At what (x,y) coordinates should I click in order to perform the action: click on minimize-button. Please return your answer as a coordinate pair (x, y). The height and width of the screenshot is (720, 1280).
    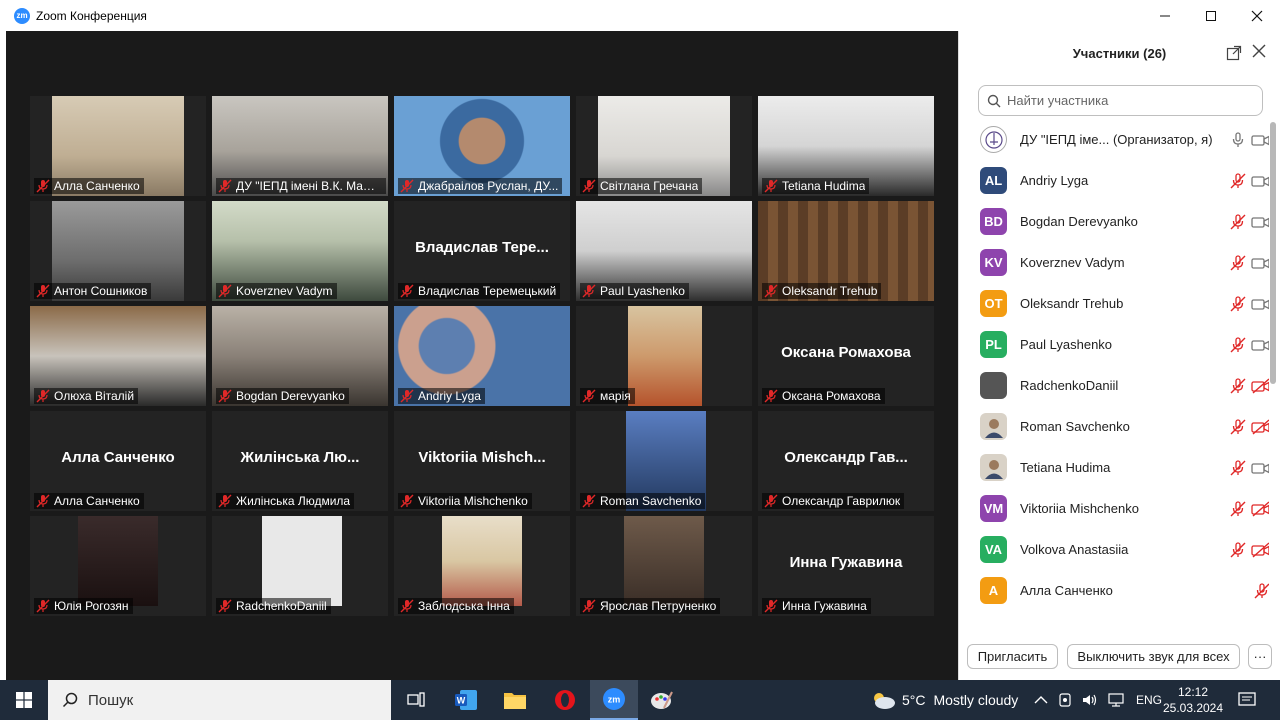
    Looking at the image, I should click on (1165, 15).